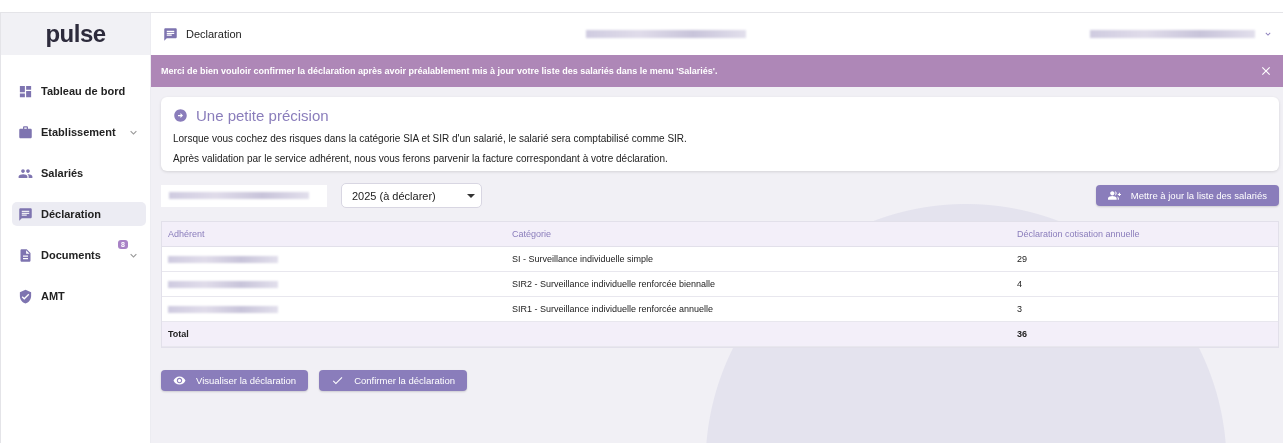 This screenshot has width=1283, height=443. Describe the element at coordinates (334, 234) in the screenshot. I see `column-header: Adhérent` at that location.